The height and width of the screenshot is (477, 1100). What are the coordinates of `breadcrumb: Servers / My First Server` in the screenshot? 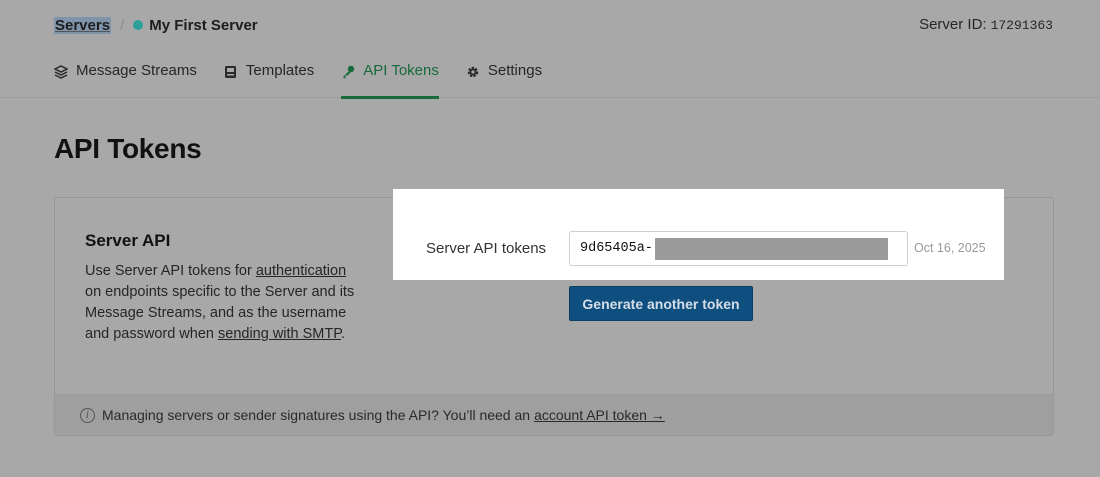 It's located at (156, 25).